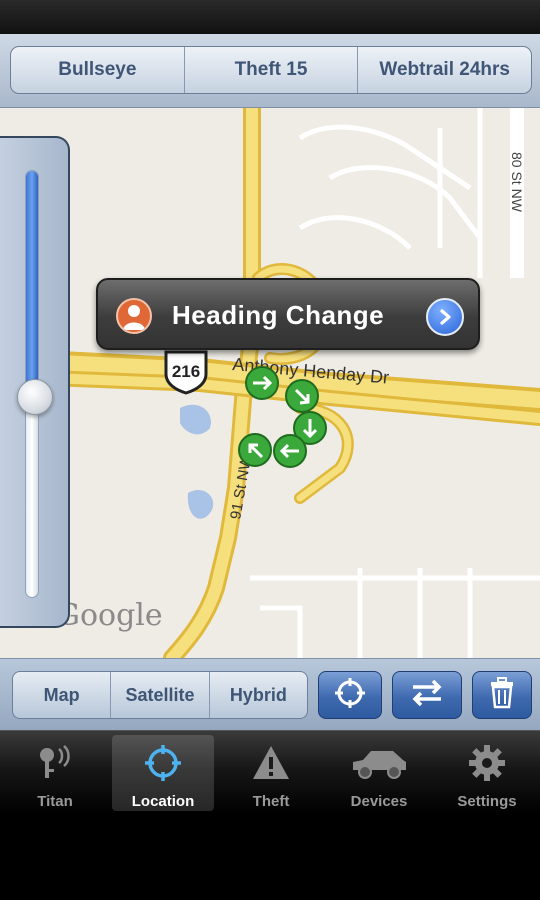 The width and height of the screenshot is (540, 900). I want to click on highway-shield-label: 216, so click(186, 371).